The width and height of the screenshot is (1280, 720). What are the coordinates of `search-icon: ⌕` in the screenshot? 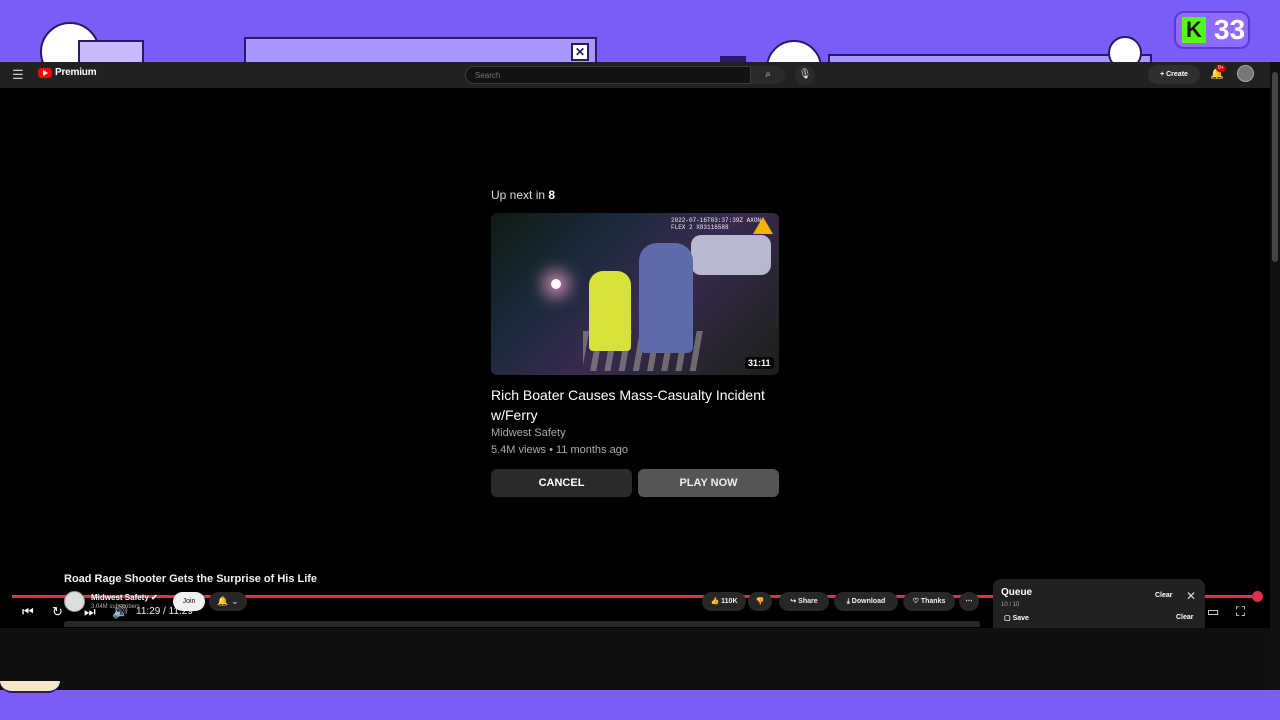 It's located at (768, 74).